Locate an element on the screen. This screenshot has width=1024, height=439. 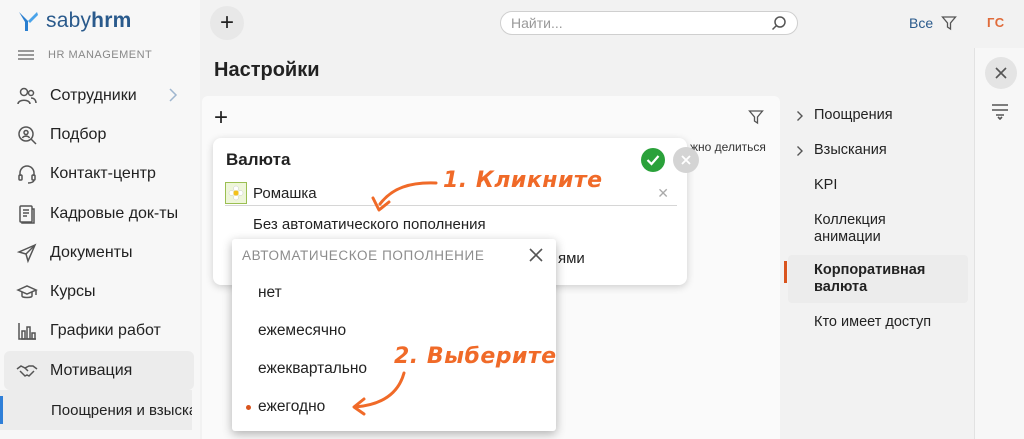
plus-icon: + is located at coordinates (226, 22).